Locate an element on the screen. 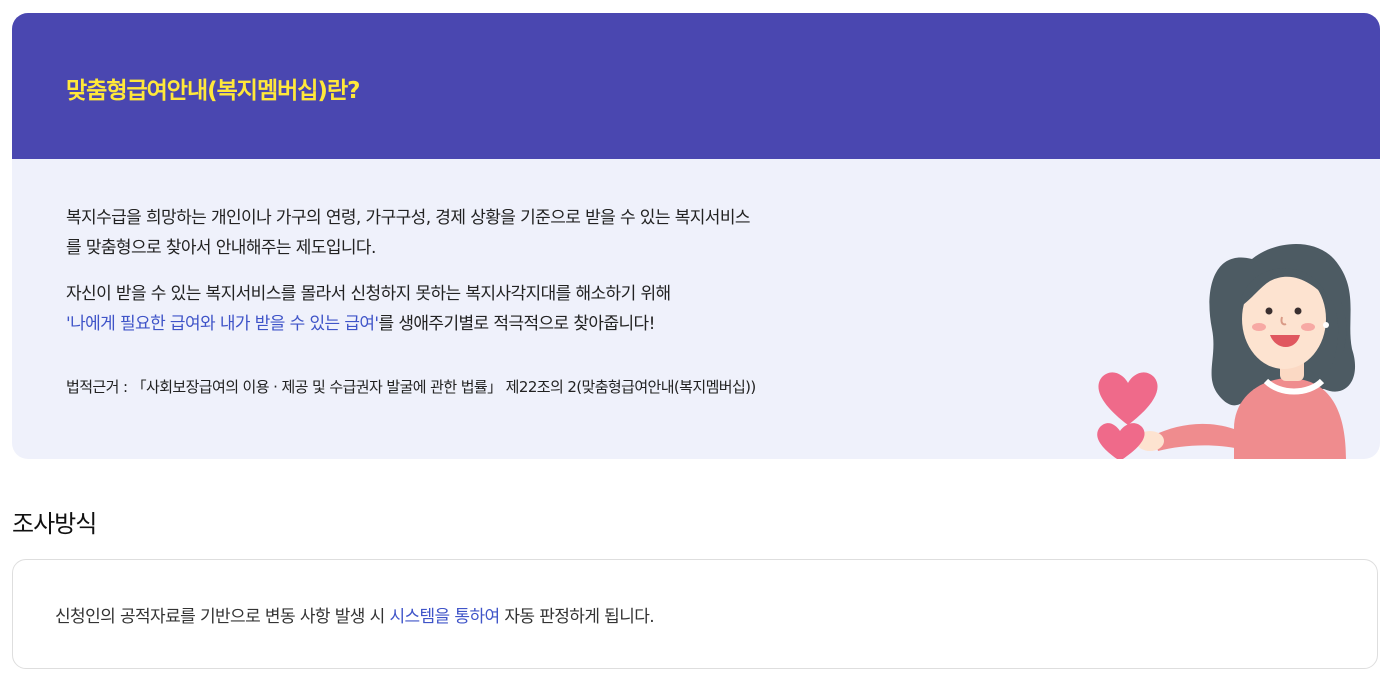 This screenshot has height=683, width=1391. method-text-highlight: 시스템을 통하여 is located at coordinates (444, 617).